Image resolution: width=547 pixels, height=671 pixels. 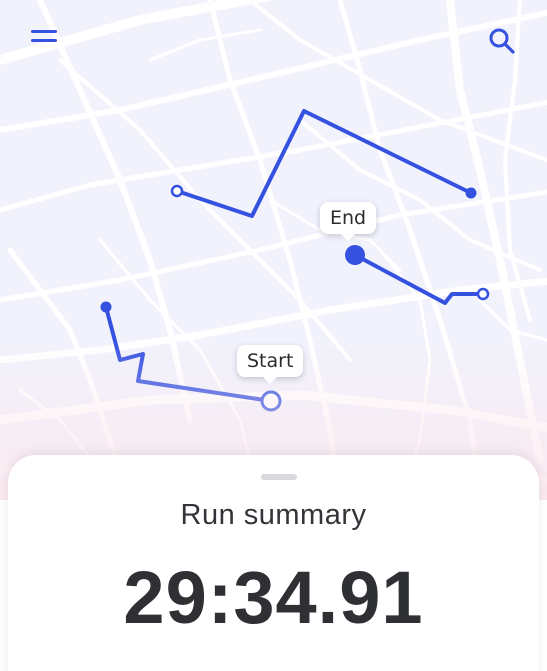 I want to click on search-button, so click(x=508, y=47).